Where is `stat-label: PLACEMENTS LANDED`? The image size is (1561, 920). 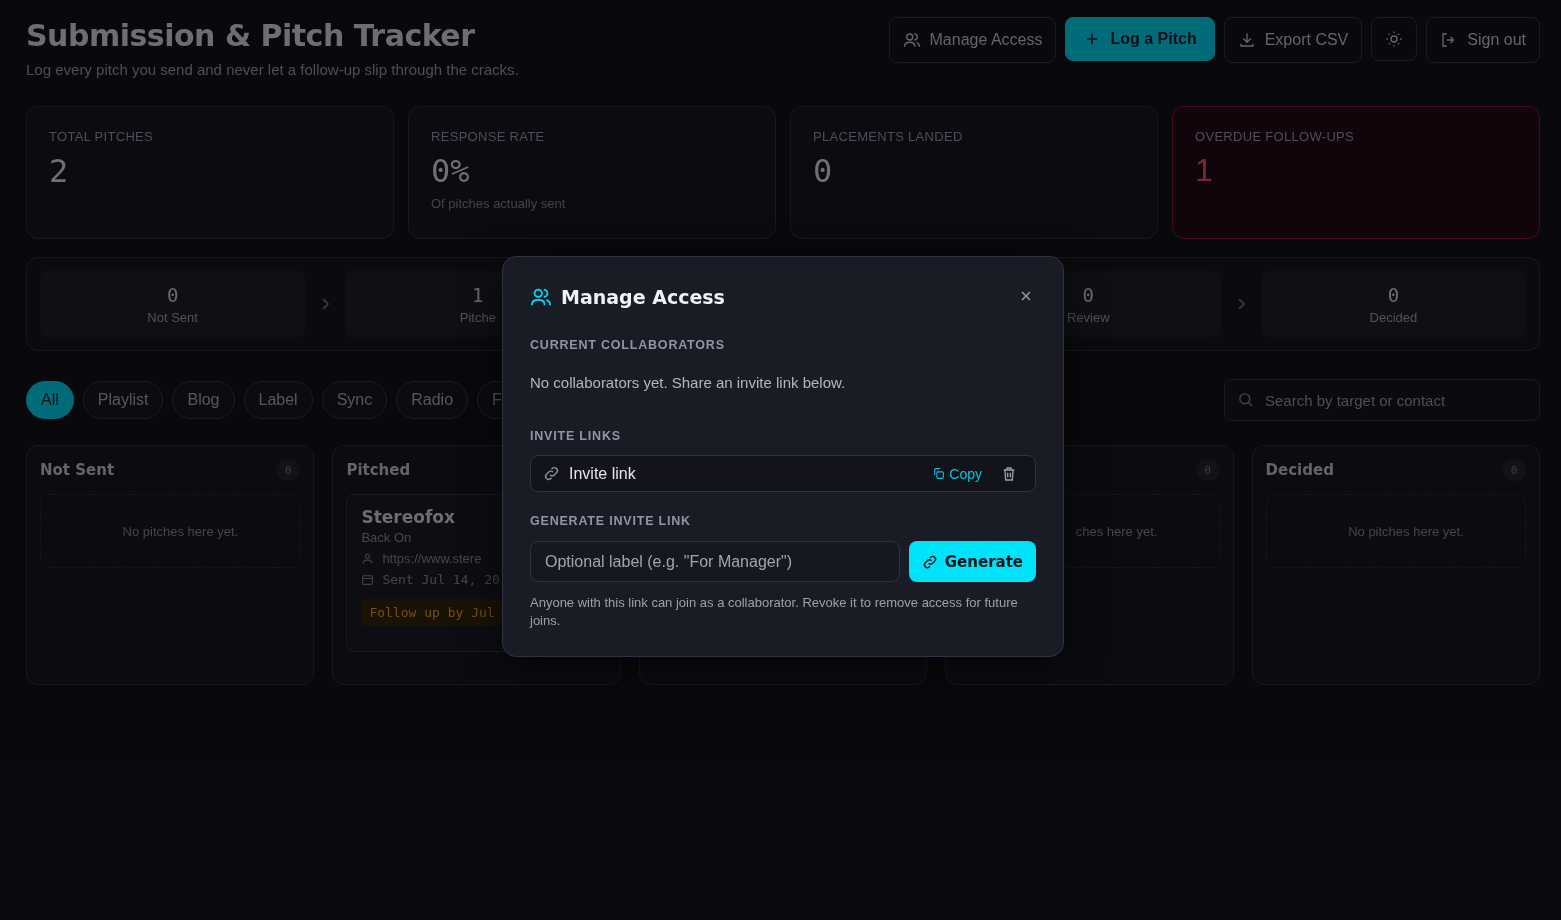 stat-label: PLACEMENTS LANDED is located at coordinates (888, 136).